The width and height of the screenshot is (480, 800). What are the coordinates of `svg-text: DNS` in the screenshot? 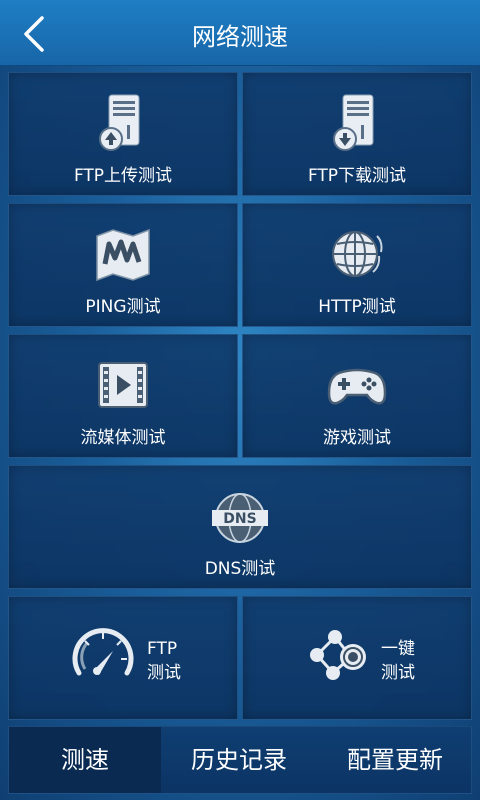 It's located at (239, 519).